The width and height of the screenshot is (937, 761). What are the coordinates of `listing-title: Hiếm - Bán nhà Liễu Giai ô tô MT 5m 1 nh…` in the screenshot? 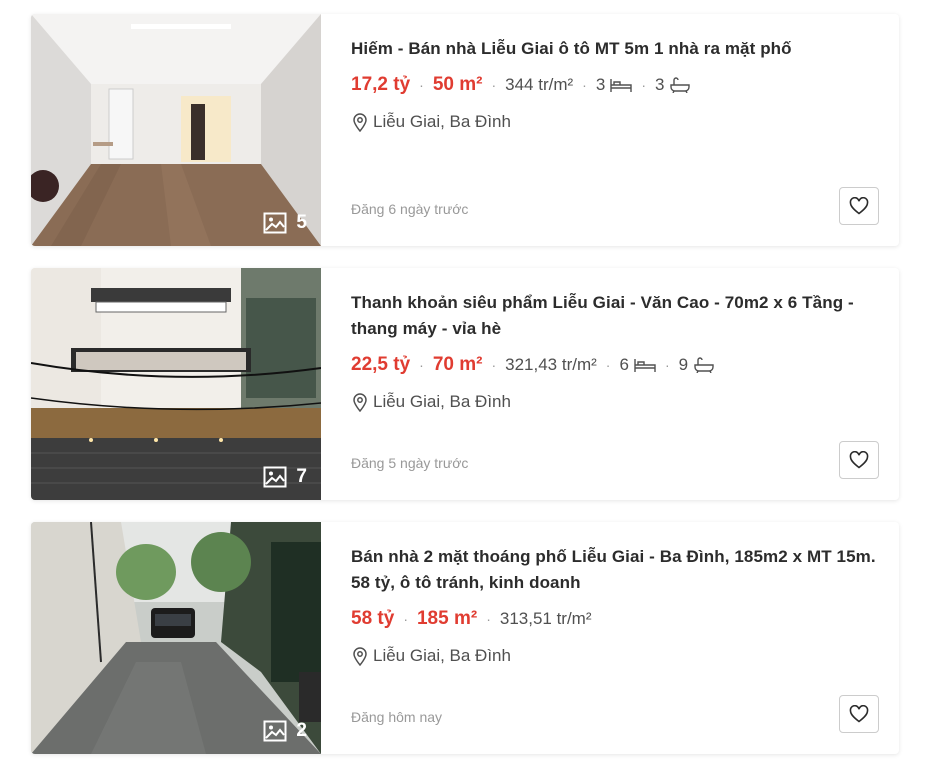 It's located at (615, 49).